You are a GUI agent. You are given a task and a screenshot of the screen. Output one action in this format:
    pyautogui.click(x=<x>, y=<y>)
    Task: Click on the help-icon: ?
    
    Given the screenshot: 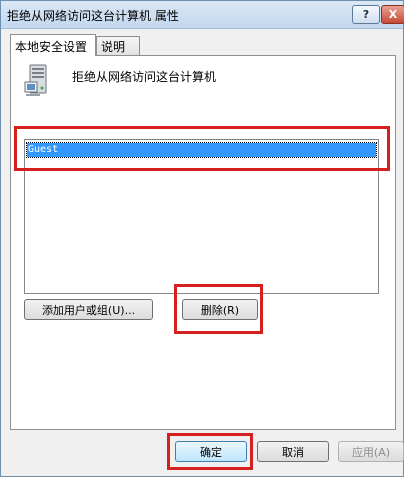 What is the action you would take?
    pyautogui.click(x=366, y=14)
    